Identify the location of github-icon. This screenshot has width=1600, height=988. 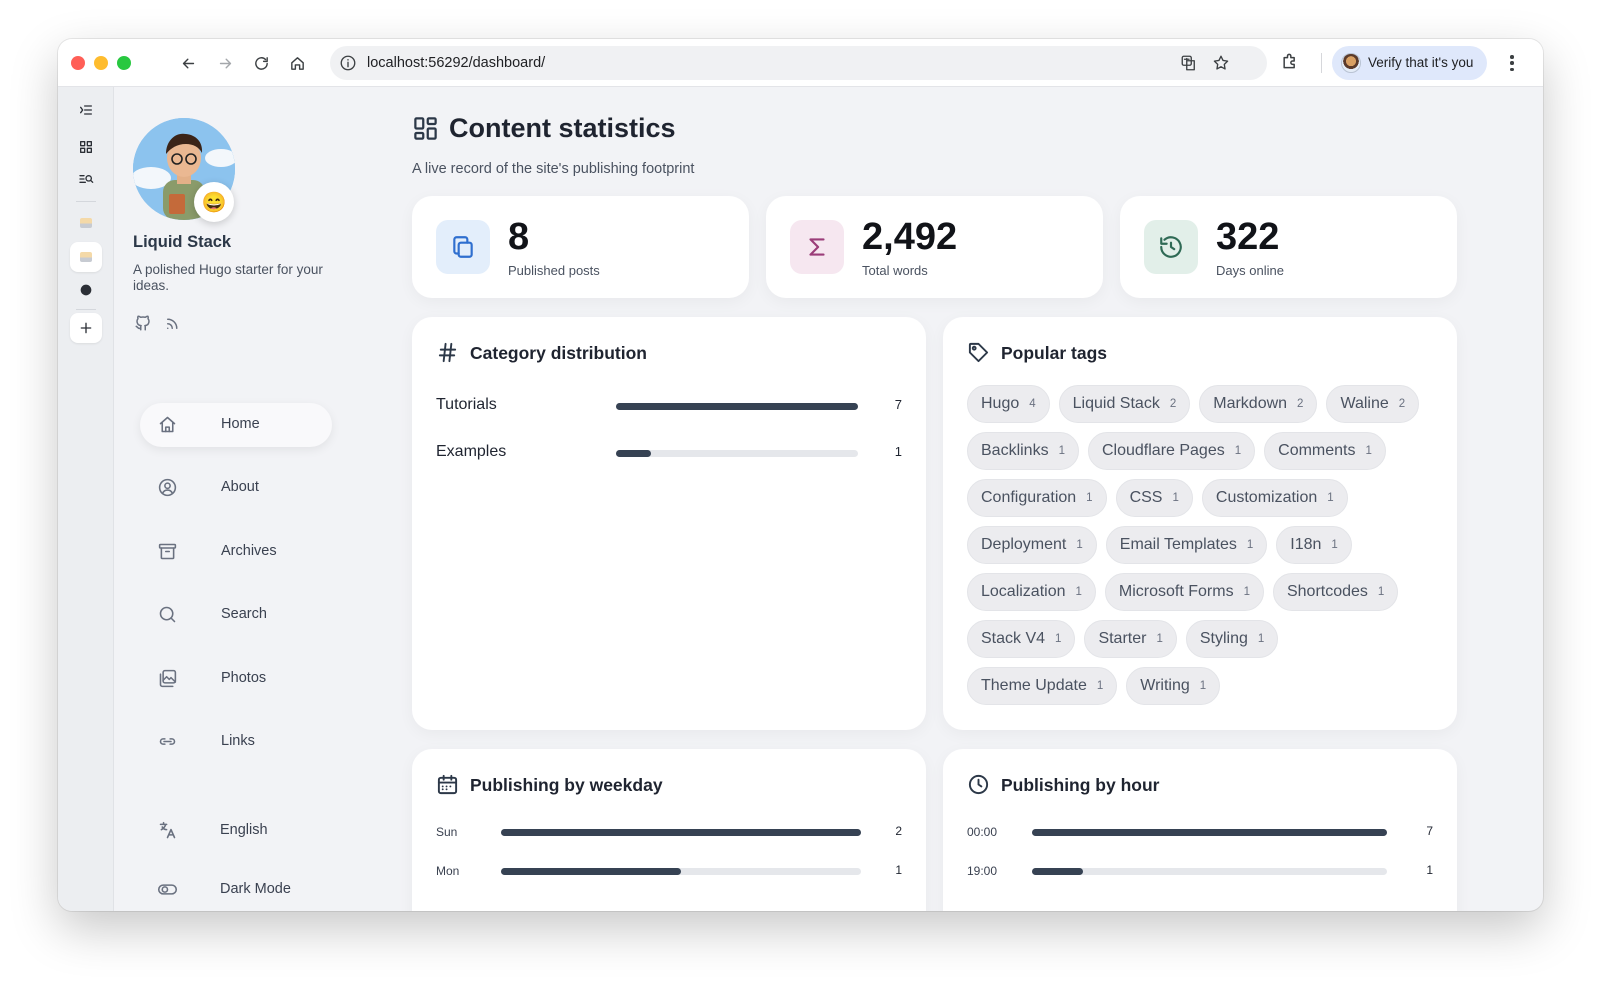
(144, 324).